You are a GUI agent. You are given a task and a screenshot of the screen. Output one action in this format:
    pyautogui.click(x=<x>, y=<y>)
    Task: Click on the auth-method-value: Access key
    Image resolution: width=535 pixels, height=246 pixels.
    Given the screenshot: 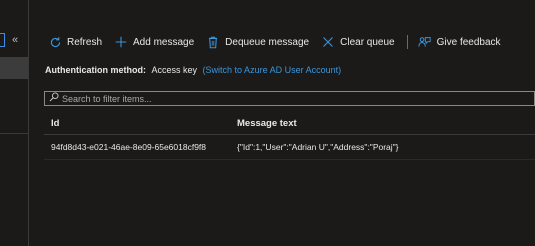 What is the action you would take?
    pyautogui.click(x=174, y=70)
    